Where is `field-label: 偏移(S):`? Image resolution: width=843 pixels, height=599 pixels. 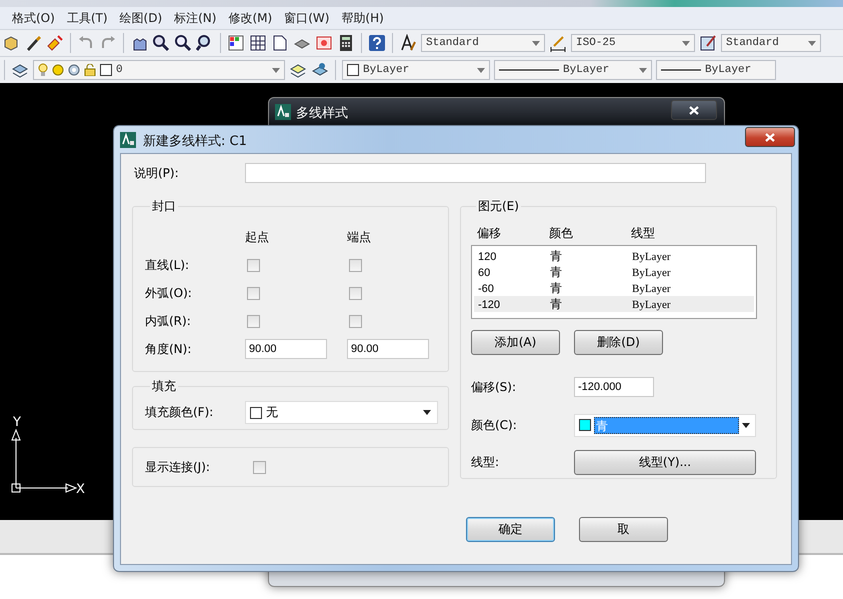
field-label: 偏移(S): is located at coordinates (494, 387).